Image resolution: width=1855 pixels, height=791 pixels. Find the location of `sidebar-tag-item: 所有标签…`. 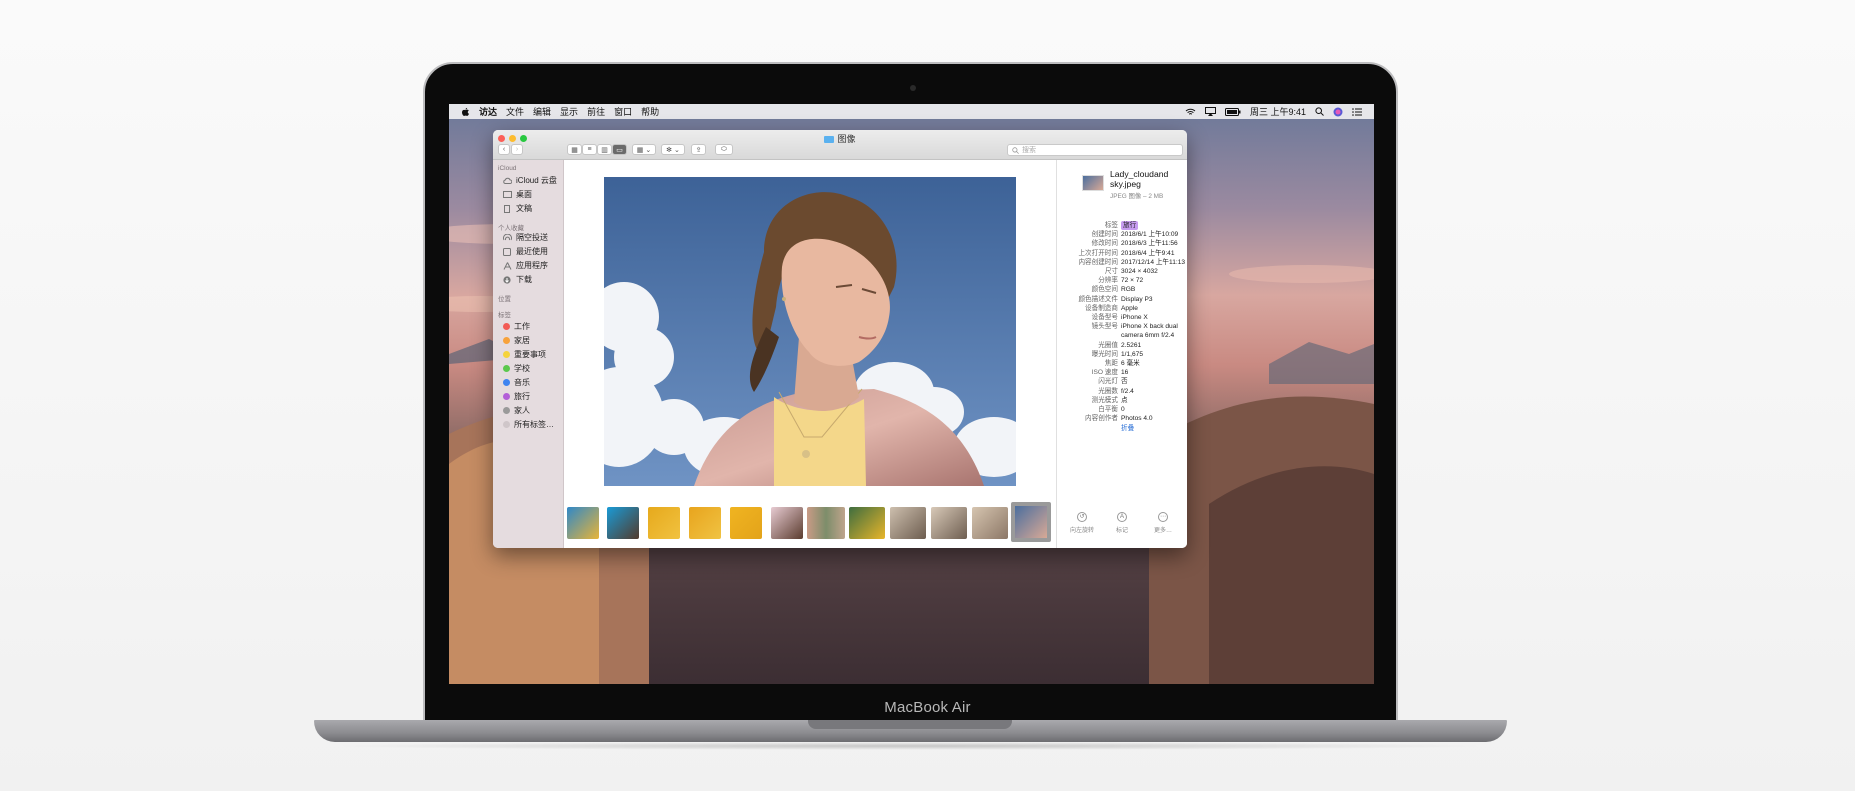

sidebar-tag-item: 所有标签… is located at coordinates (528, 424).